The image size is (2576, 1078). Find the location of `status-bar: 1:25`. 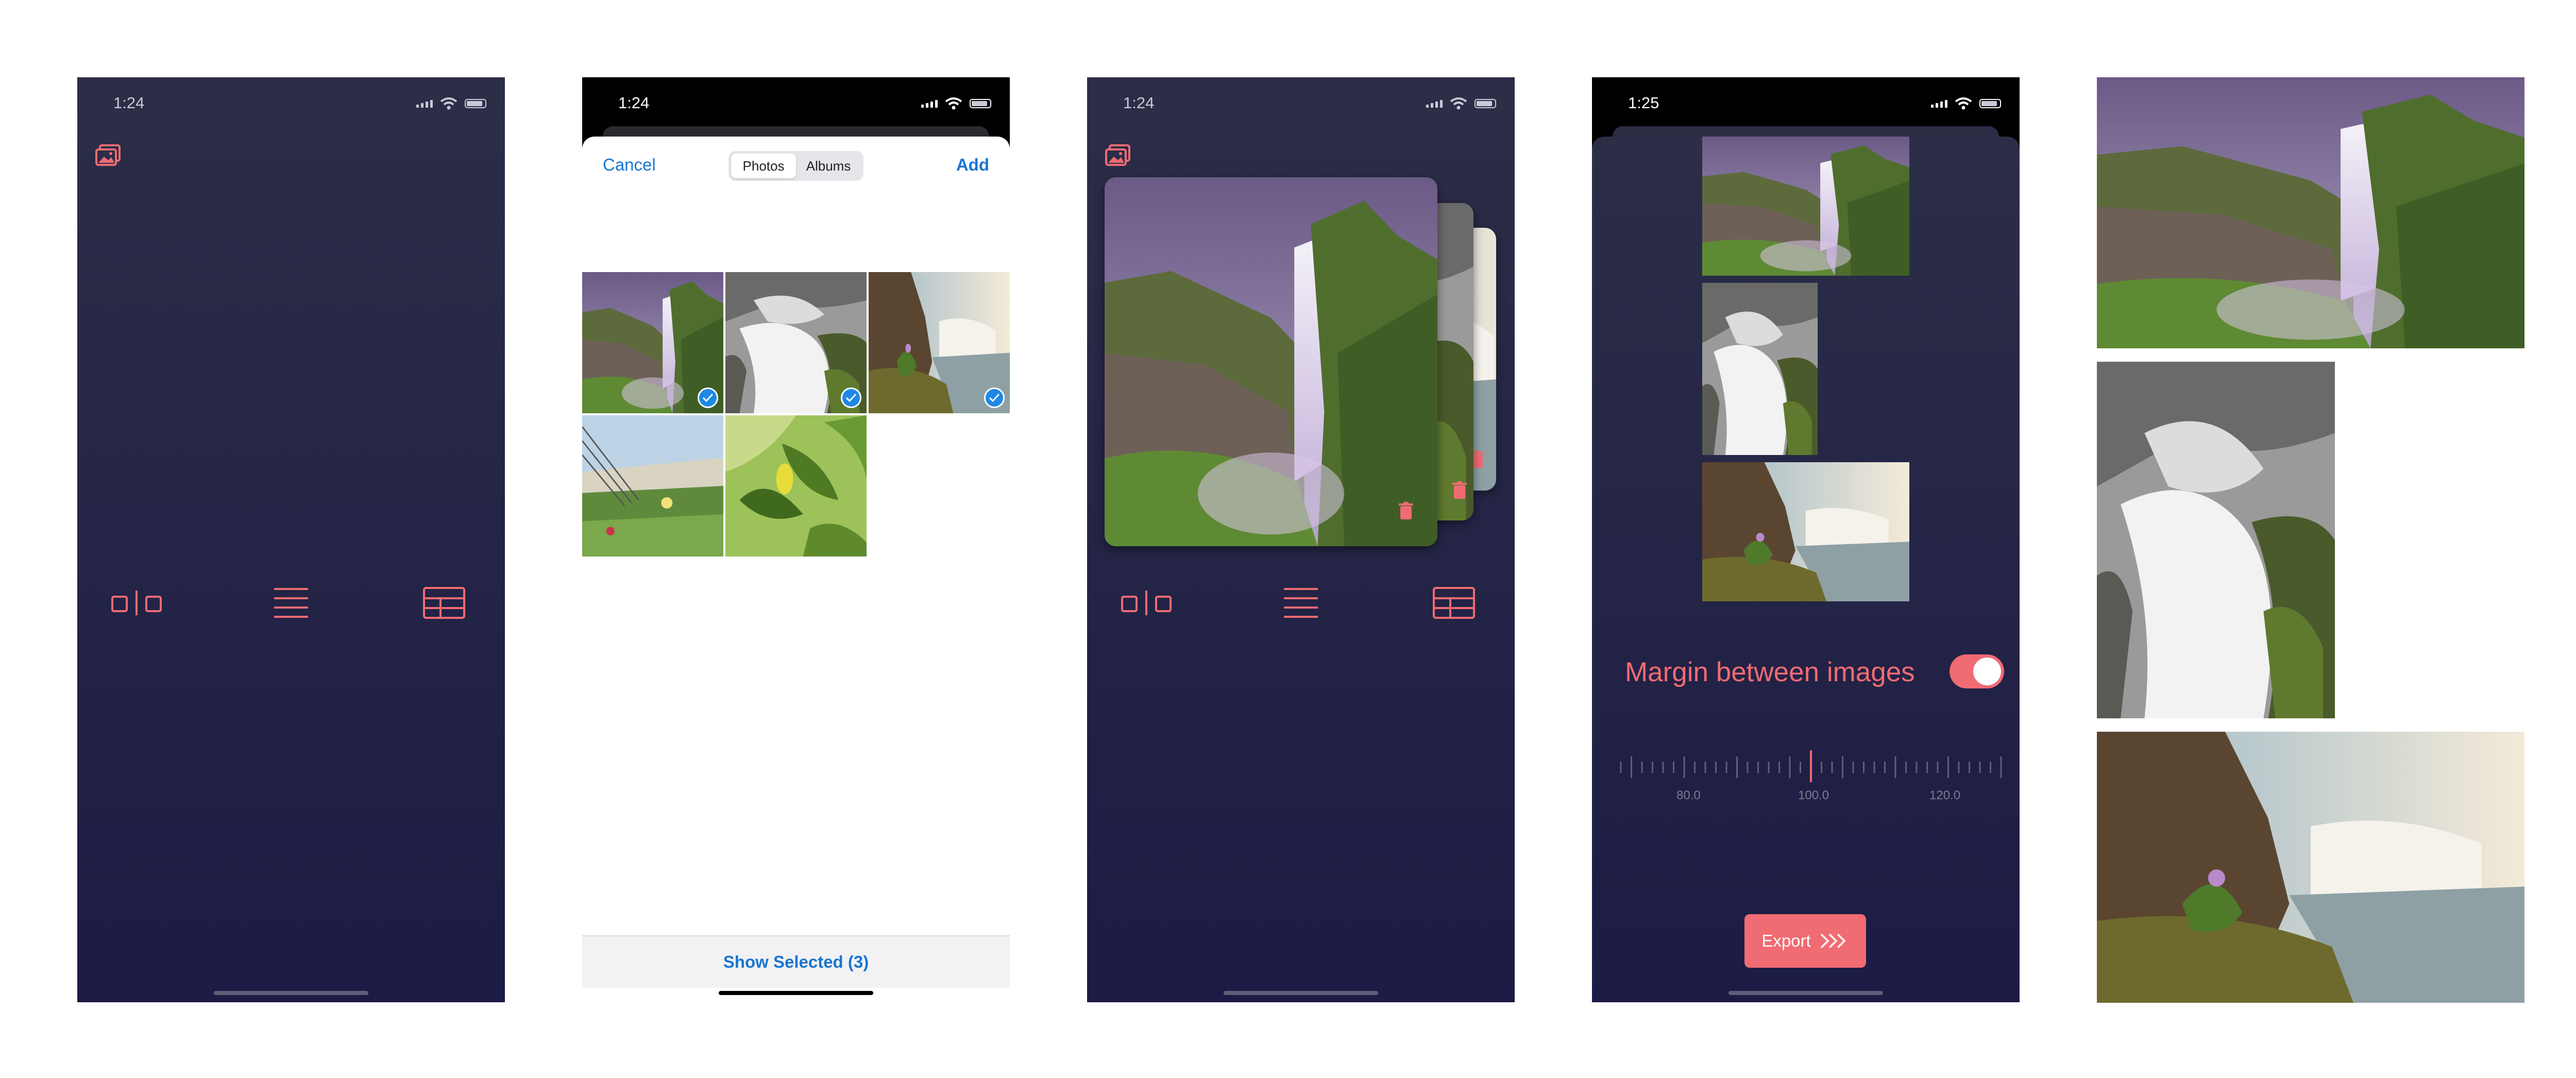

status-bar: 1:25 is located at coordinates (1806, 106).